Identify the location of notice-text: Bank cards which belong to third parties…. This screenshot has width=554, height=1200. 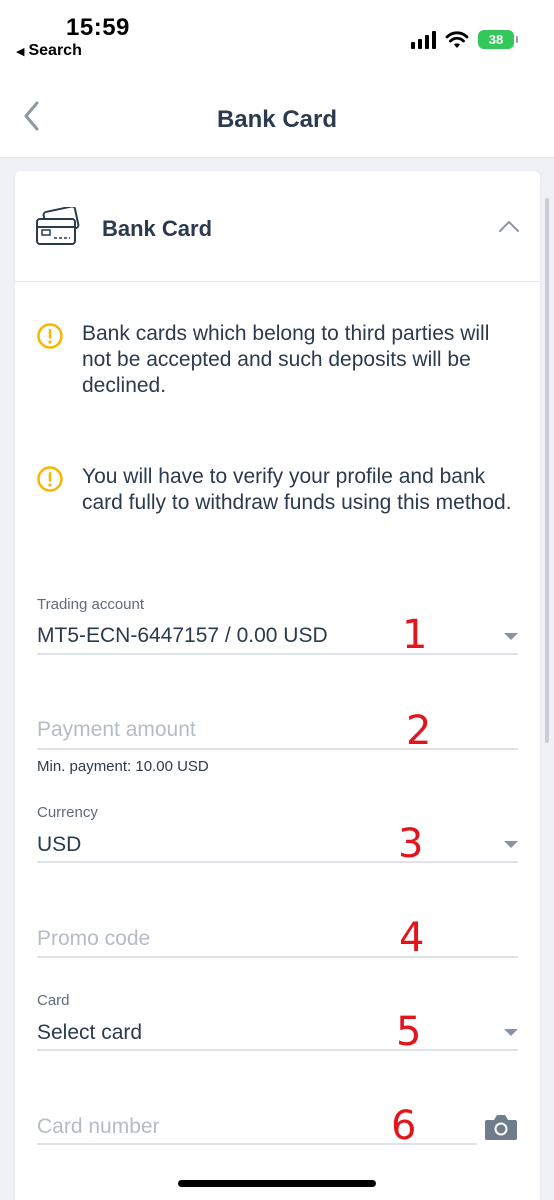
(286, 359).